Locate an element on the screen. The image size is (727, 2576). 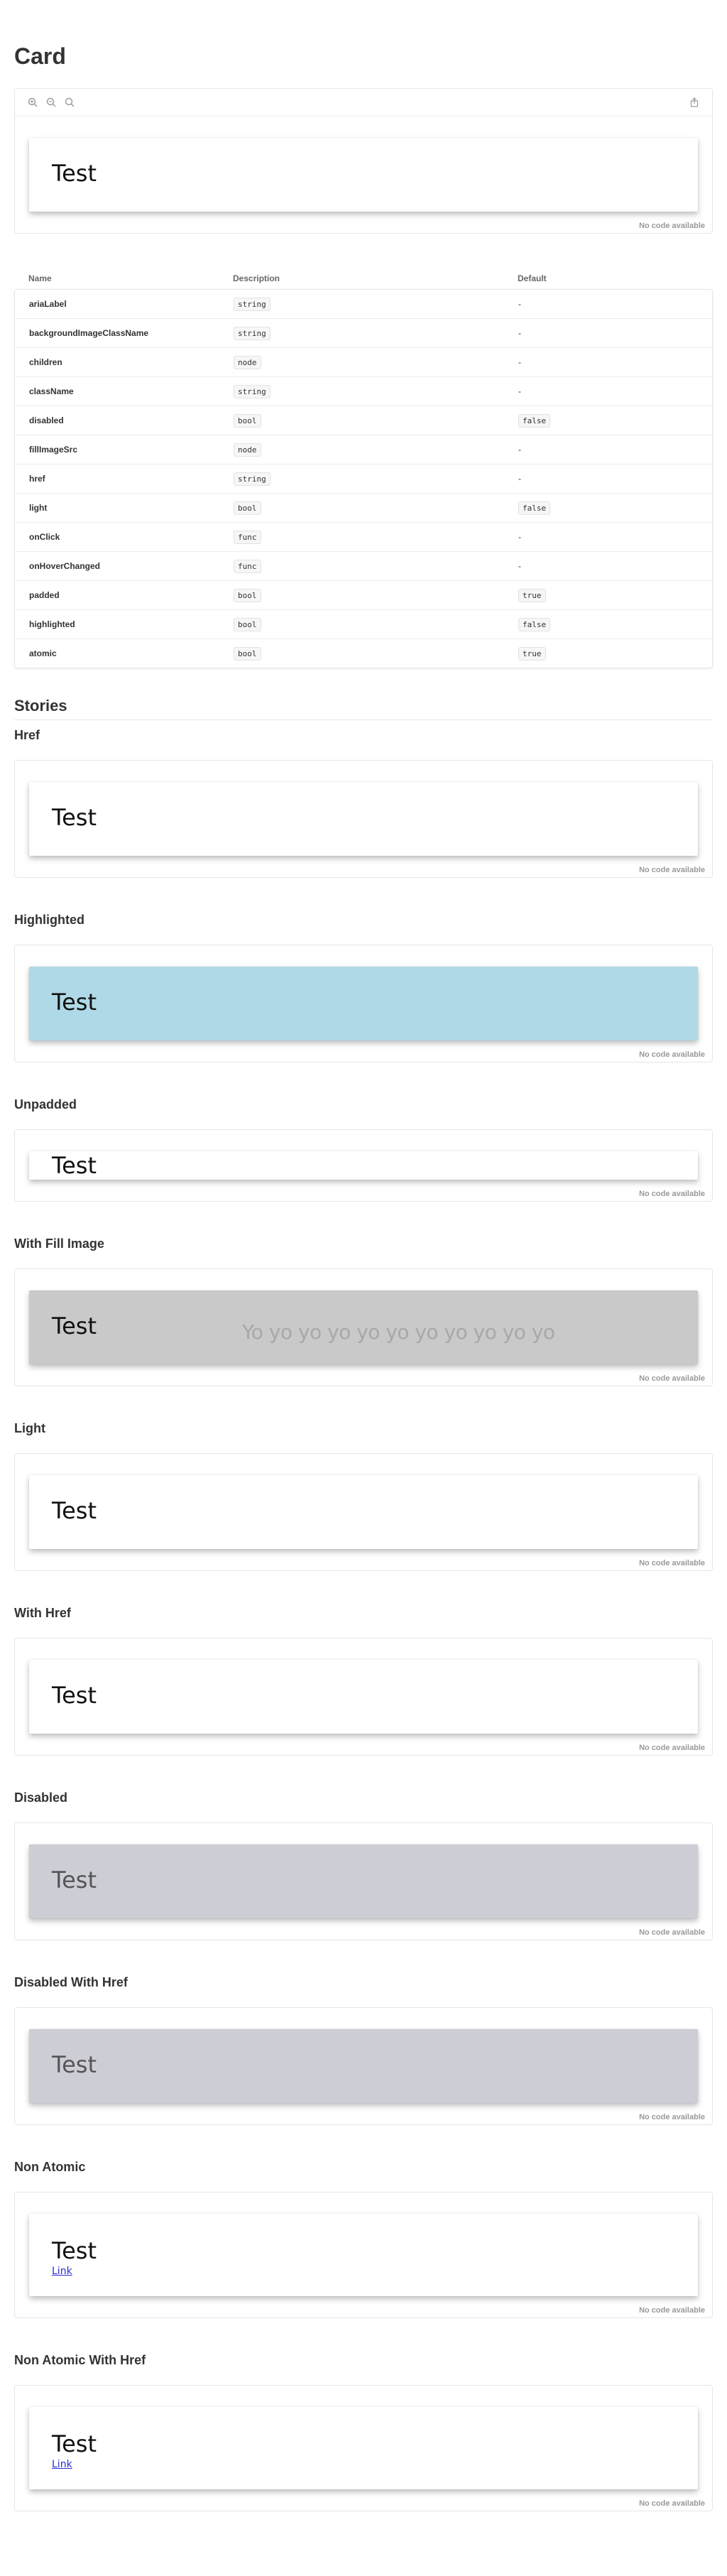
prop-row-onhoverchanged: onHoverChanged func - is located at coordinates (363, 567).